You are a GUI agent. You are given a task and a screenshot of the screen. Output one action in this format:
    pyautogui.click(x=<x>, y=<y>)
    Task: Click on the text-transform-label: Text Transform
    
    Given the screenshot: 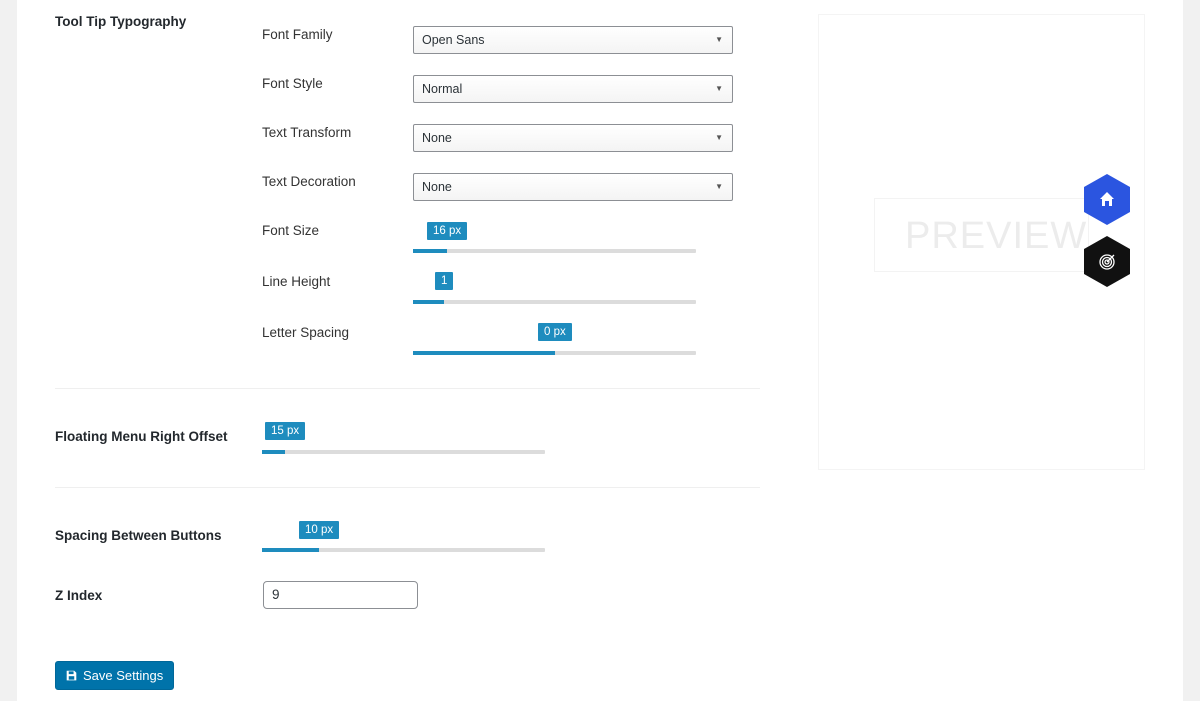 What is the action you would take?
    pyautogui.click(x=307, y=132)
    